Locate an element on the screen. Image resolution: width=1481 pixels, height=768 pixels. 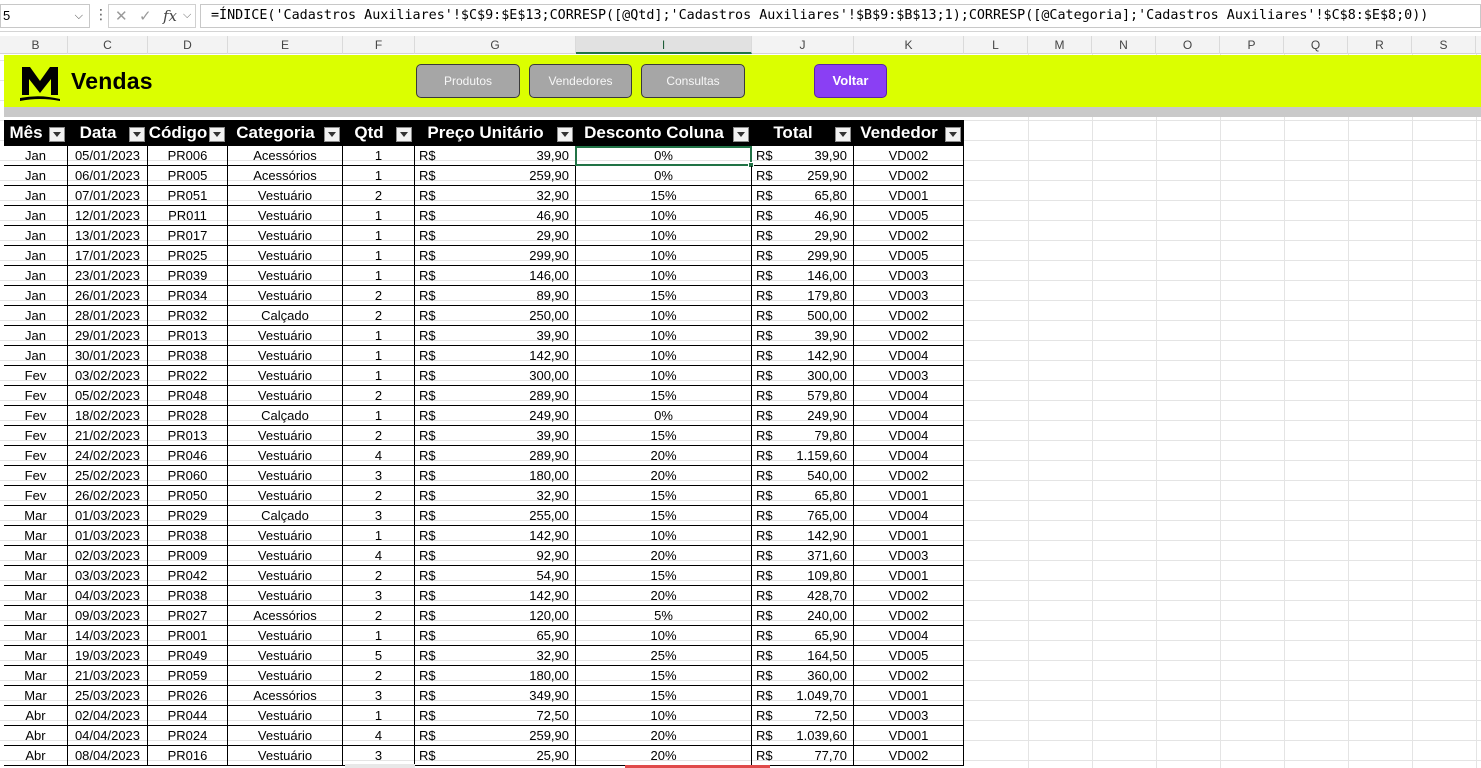
cell-data: 19/03/2023 is located at coordinates (108, 656).